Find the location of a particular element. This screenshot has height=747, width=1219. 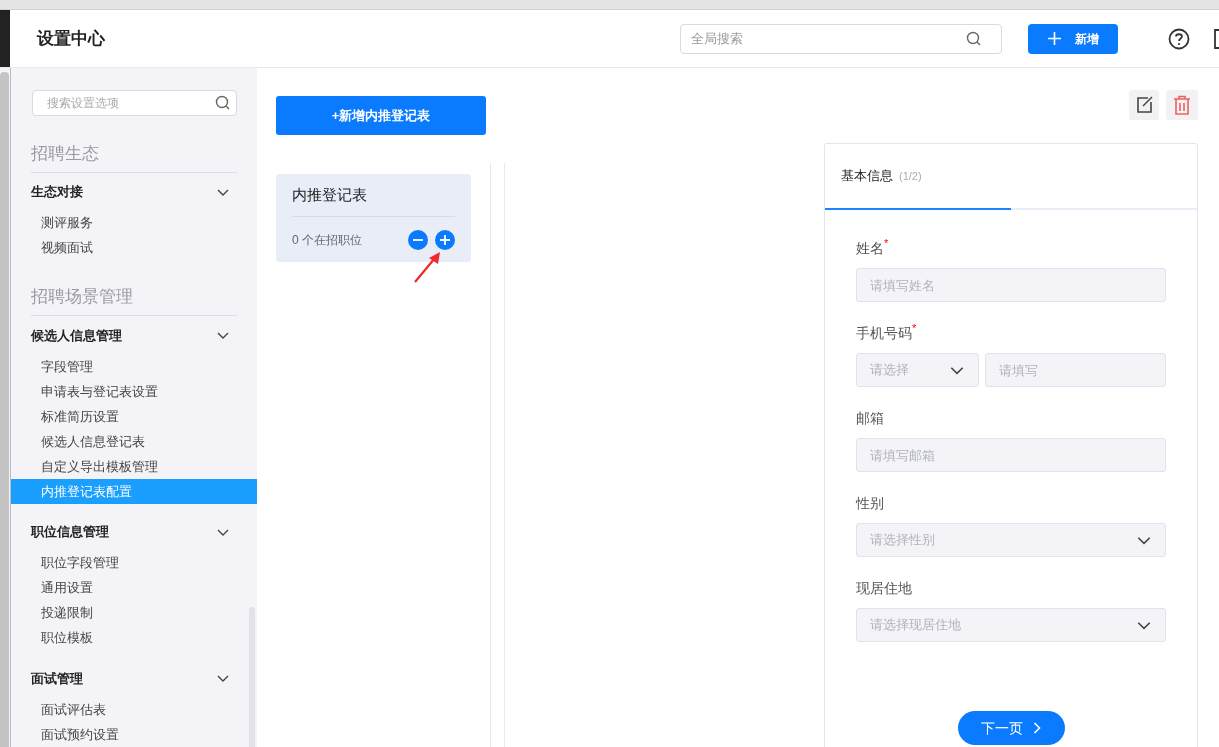

sidebar-item: 面试预约设置 is located at coordinates (134, 734).